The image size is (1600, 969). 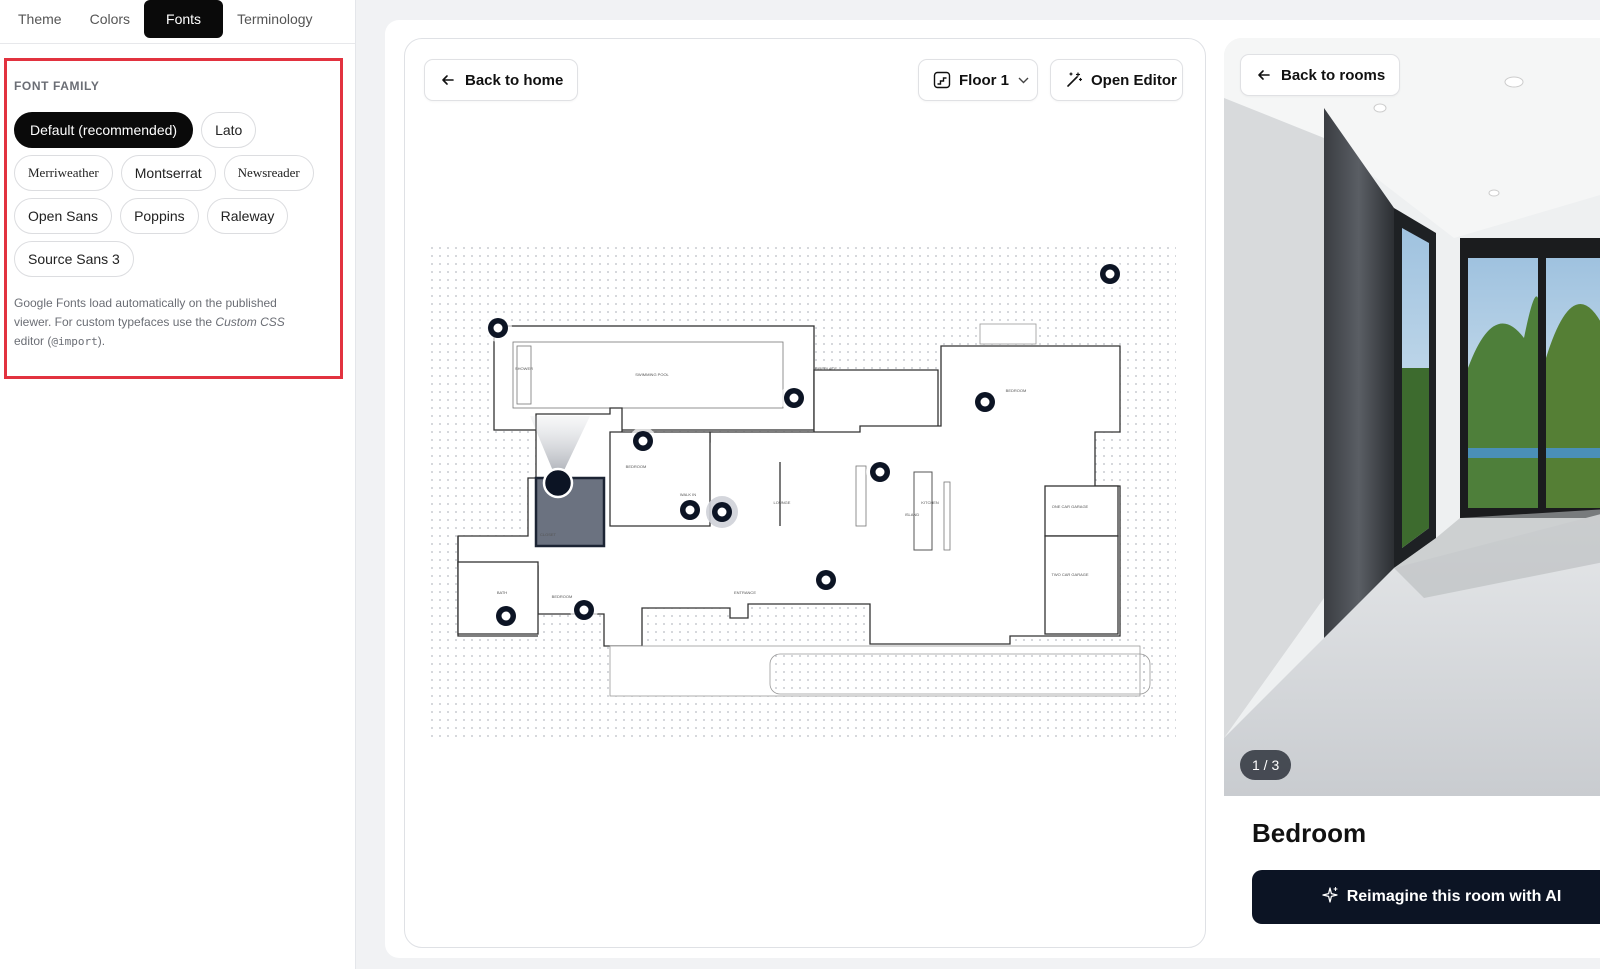 I want to click on label-kitchen: KITCHEN, so click(x=930, y=502).